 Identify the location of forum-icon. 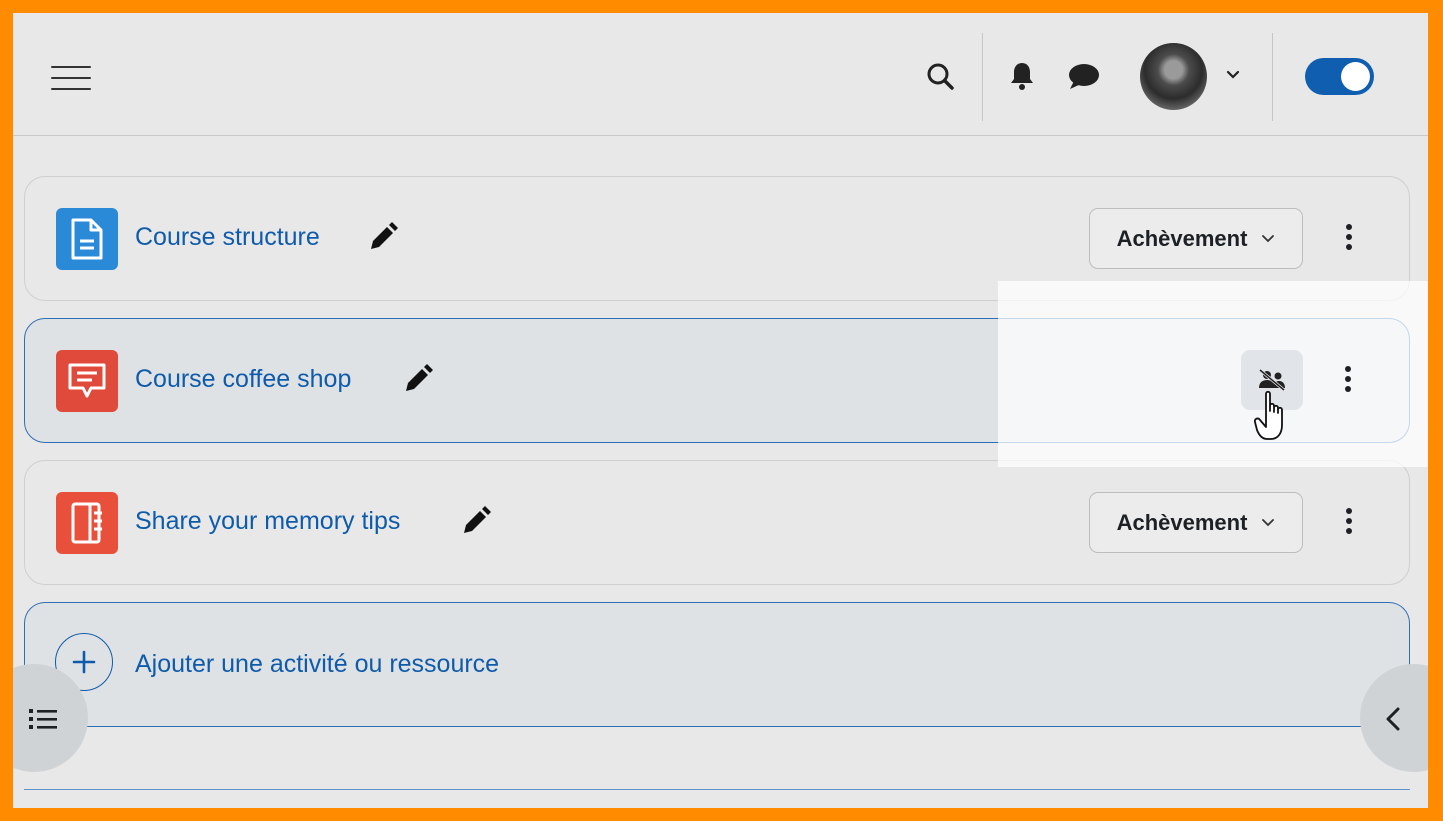
(87, 381).